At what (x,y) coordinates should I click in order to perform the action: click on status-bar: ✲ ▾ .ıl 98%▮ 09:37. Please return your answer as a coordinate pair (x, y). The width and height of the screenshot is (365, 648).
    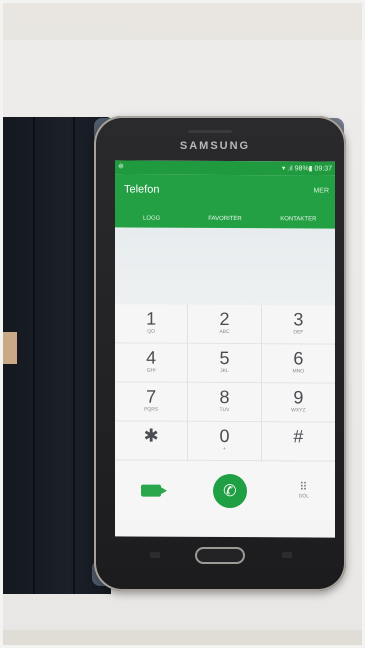
    Looking at the image, I should click on (225, 168).